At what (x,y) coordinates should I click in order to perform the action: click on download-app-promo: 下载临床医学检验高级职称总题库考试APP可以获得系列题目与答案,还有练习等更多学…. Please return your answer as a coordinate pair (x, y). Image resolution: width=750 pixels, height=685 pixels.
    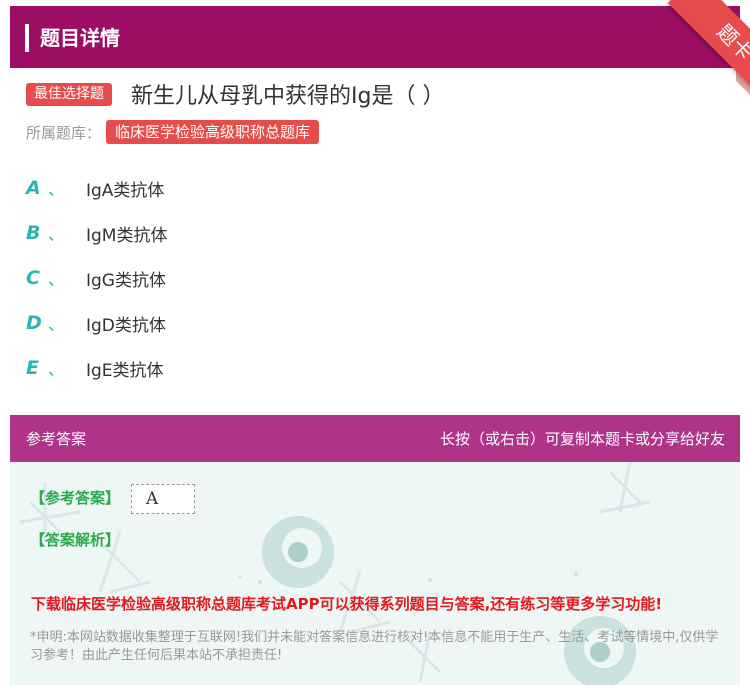
    Looking at the image, I should click on (346, 603).